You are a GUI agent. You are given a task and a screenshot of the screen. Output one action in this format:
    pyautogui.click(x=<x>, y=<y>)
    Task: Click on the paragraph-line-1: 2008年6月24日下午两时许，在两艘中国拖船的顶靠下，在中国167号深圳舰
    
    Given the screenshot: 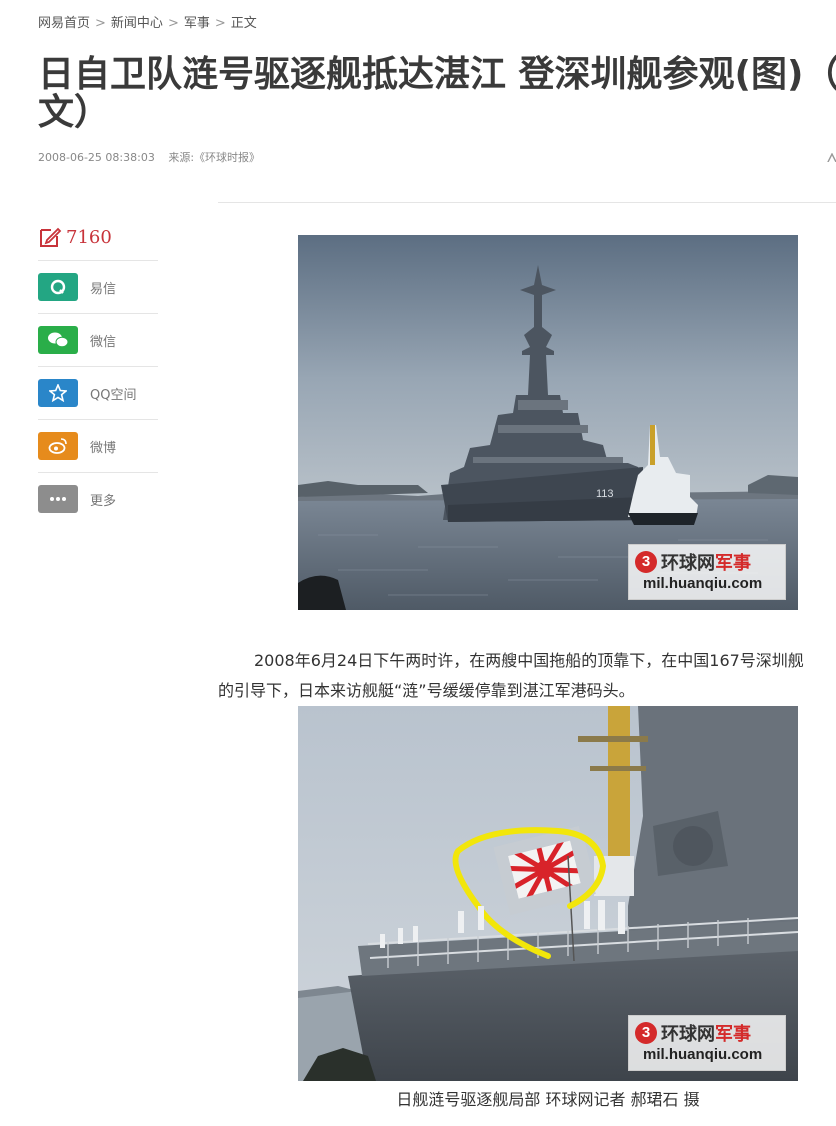 What is the action you would take?
    pyautogui.click(x=529, y=660)
    